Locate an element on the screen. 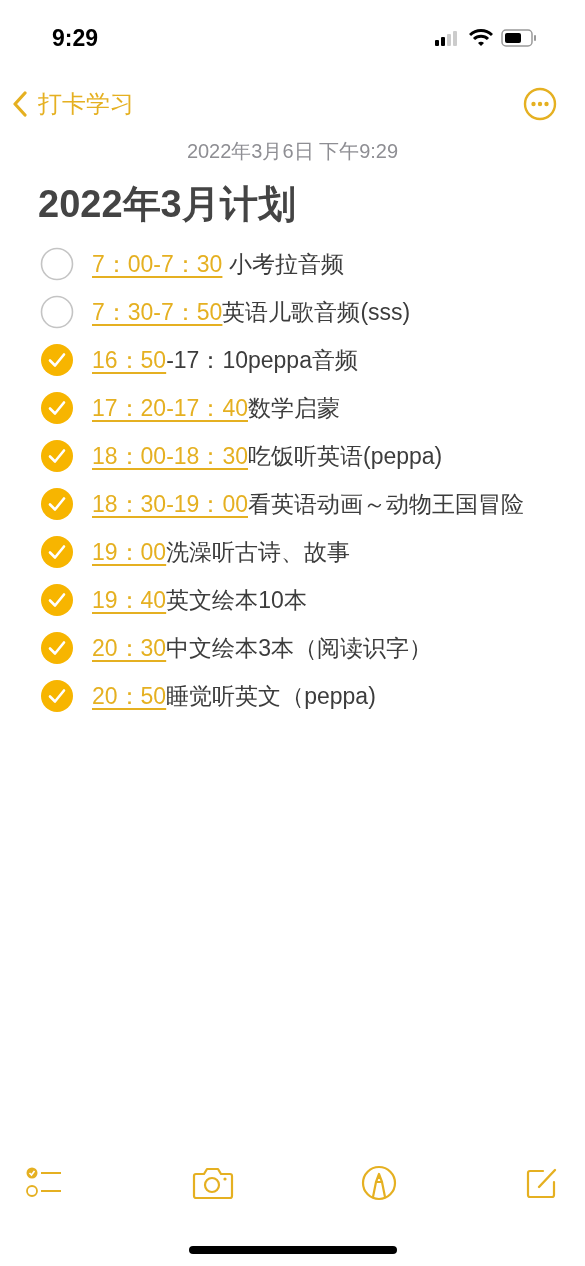  item-text: -17：10peppa音频 is located at coordinates (262, 360).